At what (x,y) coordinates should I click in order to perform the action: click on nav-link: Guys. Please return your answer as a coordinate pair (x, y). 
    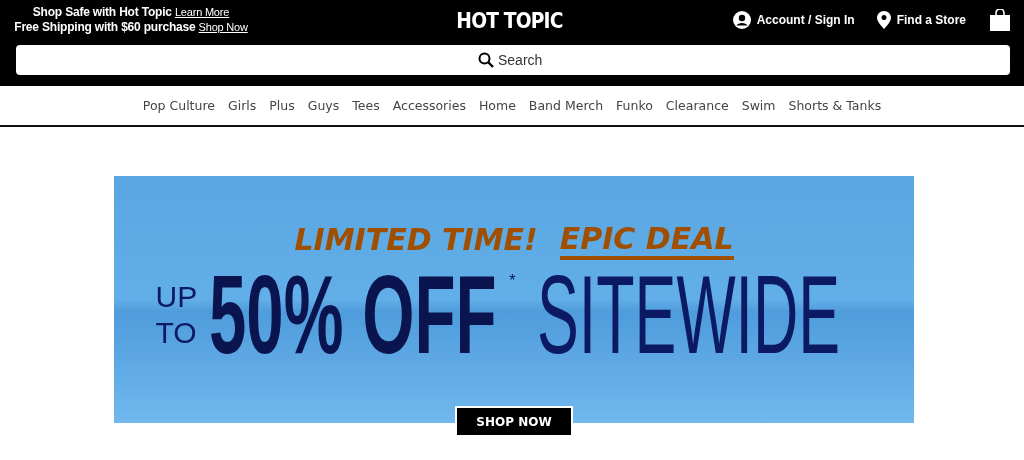
    Looking at the image, I should click on (323, 105).